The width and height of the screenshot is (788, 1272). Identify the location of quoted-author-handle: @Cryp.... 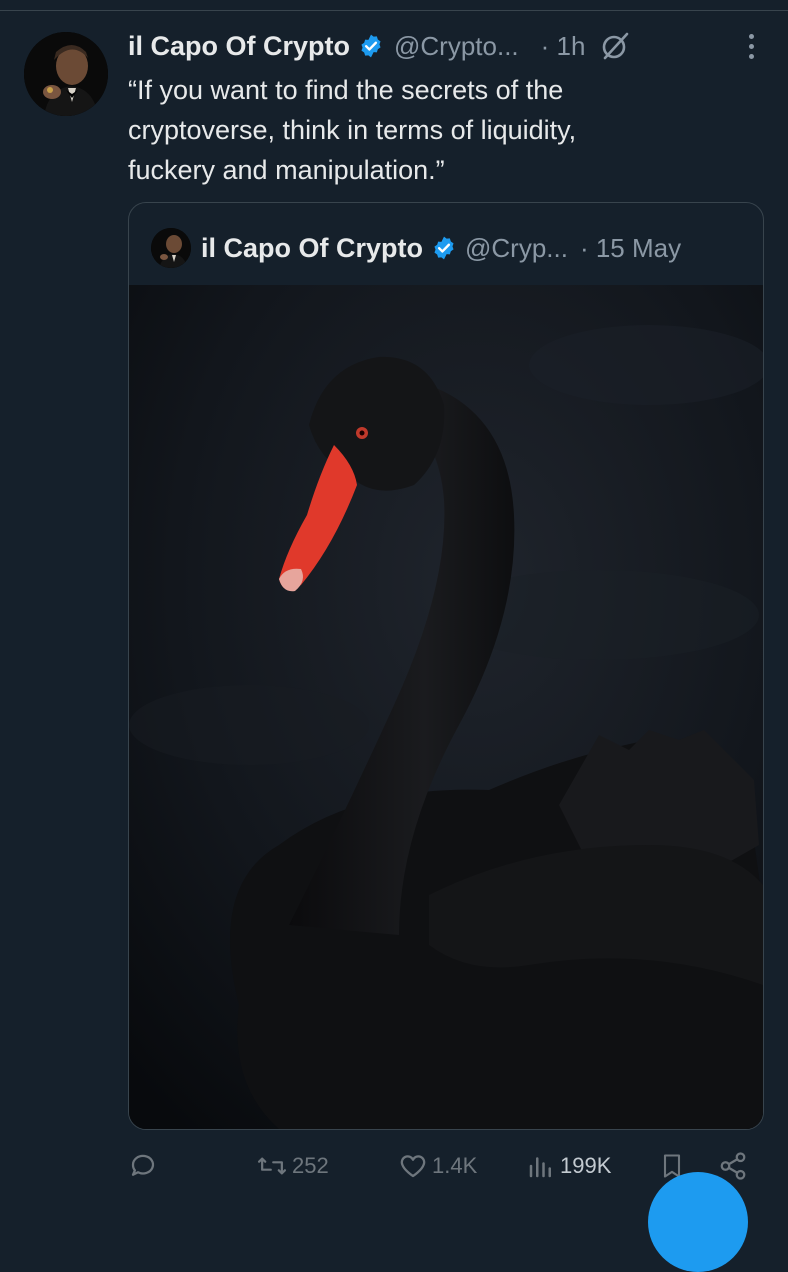
(516, 248).